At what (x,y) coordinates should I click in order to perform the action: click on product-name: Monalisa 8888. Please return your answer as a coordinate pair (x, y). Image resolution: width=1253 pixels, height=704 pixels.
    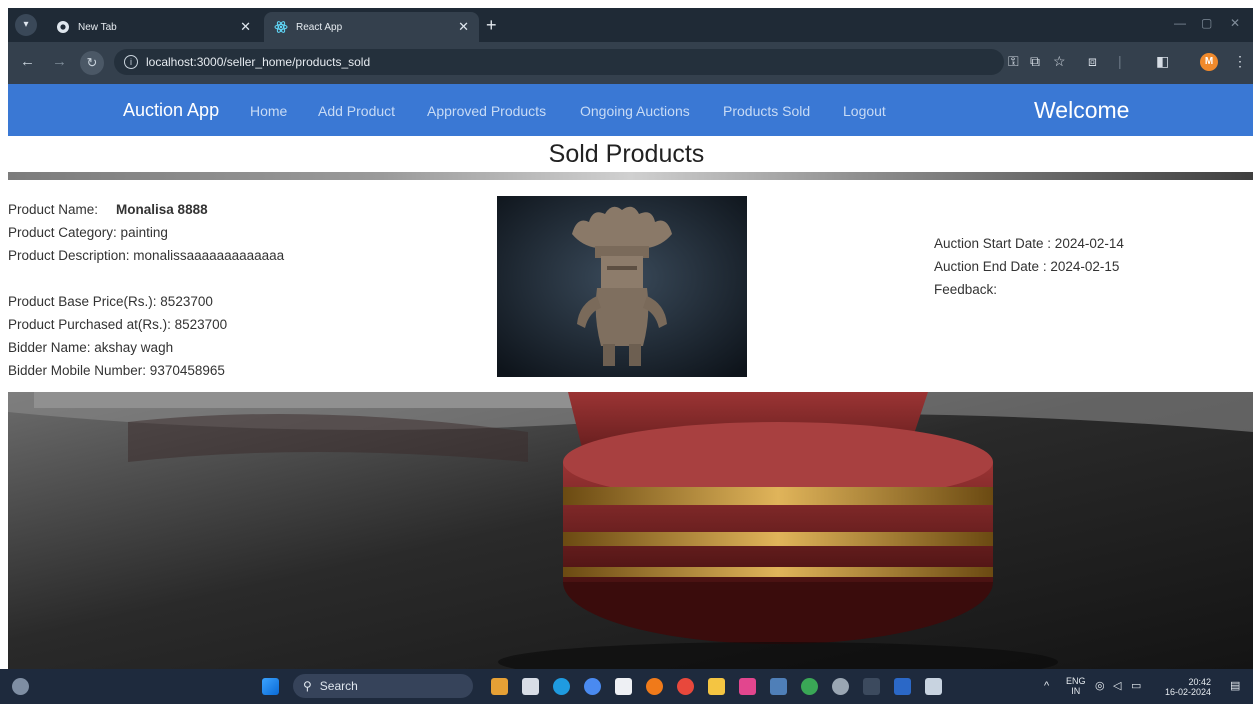
    Looking at the image, I should click on (162, 209).